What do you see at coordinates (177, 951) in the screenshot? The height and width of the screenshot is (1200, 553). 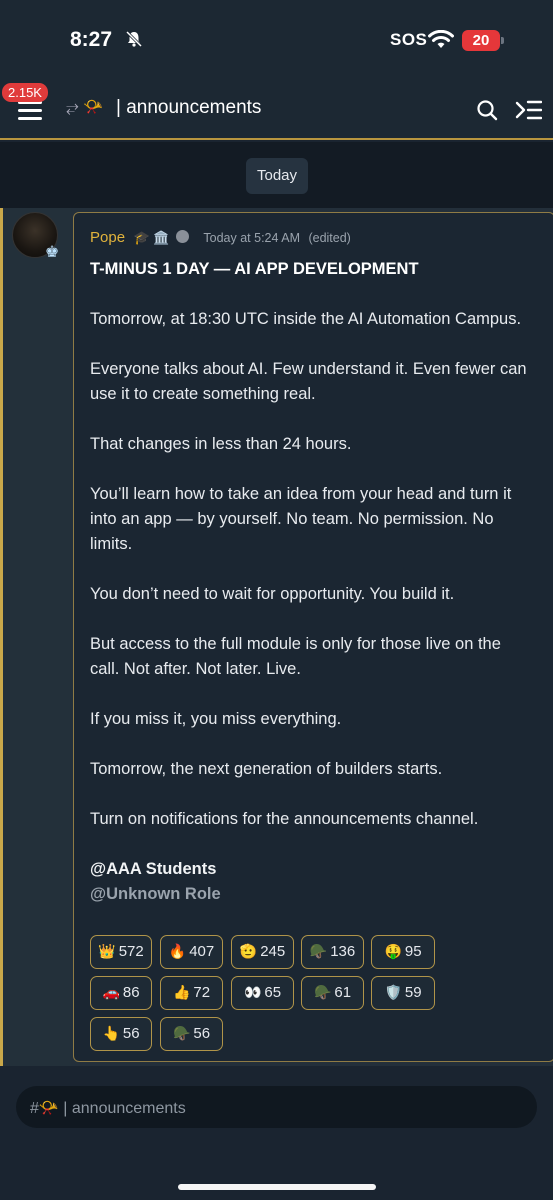 I see `reaction-emoji-icon: 🔥` at bounding box center [177, 951].